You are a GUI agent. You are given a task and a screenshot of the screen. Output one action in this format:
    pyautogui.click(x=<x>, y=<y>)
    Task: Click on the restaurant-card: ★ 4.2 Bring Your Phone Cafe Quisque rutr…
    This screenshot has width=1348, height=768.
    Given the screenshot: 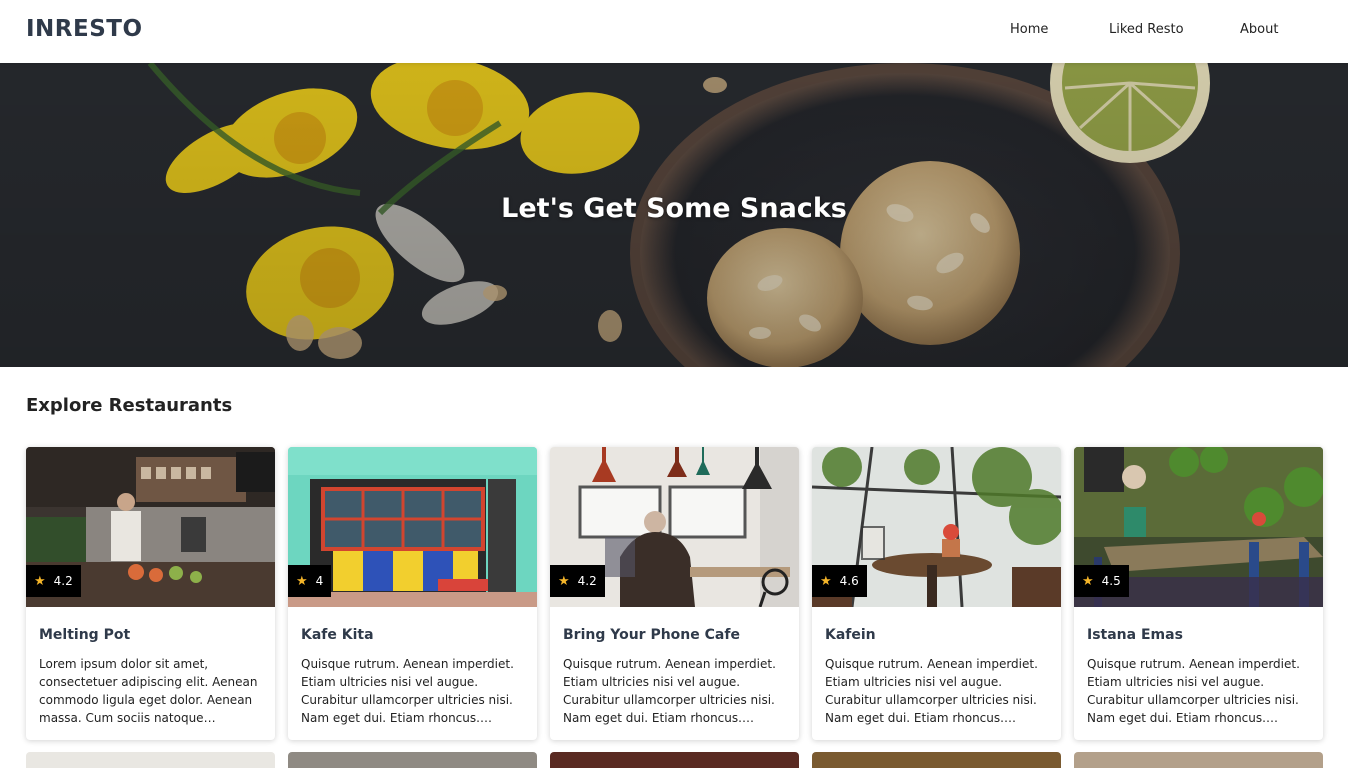 What is the action you would take?
    pyautogui.click(x=674, y=593)
    